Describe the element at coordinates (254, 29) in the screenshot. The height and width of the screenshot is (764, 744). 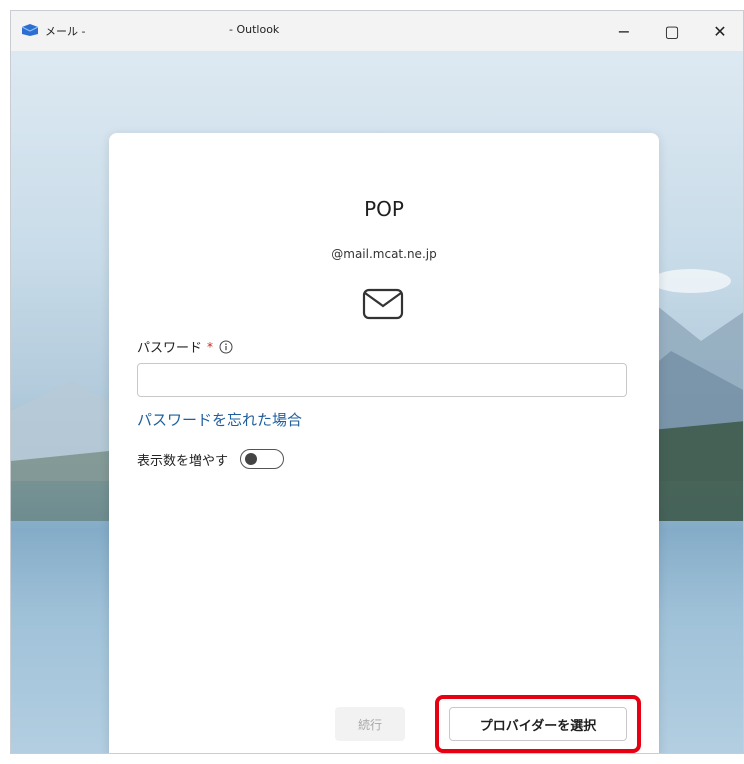
I see `window-title: - Outlook` at that location.